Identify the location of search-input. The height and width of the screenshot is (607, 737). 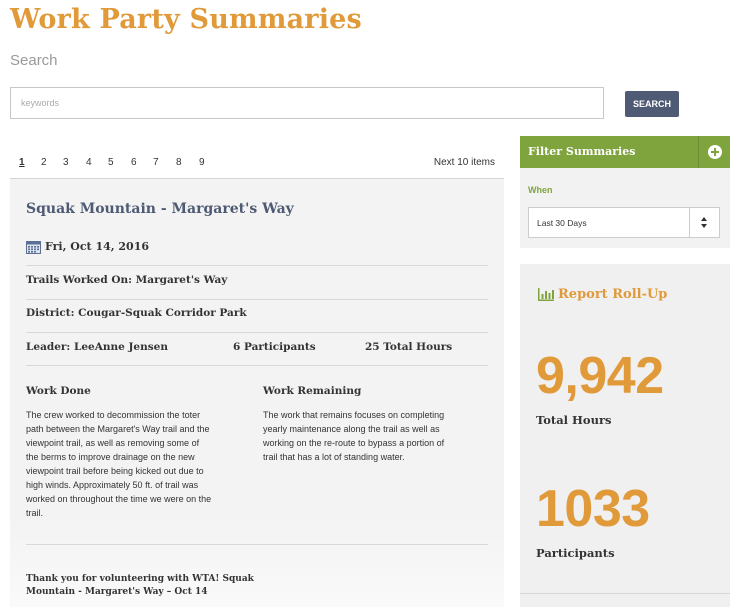
(307, 103).